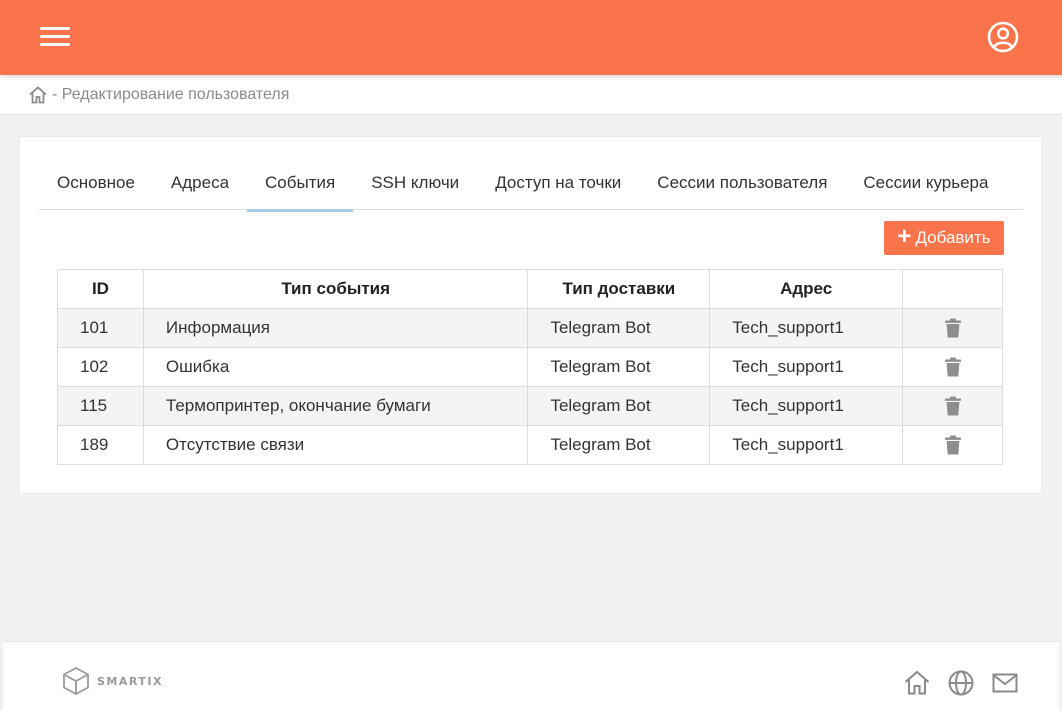 This screenshot has width=1062, height=711. I want to click on cell-id: 115, so click(100, 406).